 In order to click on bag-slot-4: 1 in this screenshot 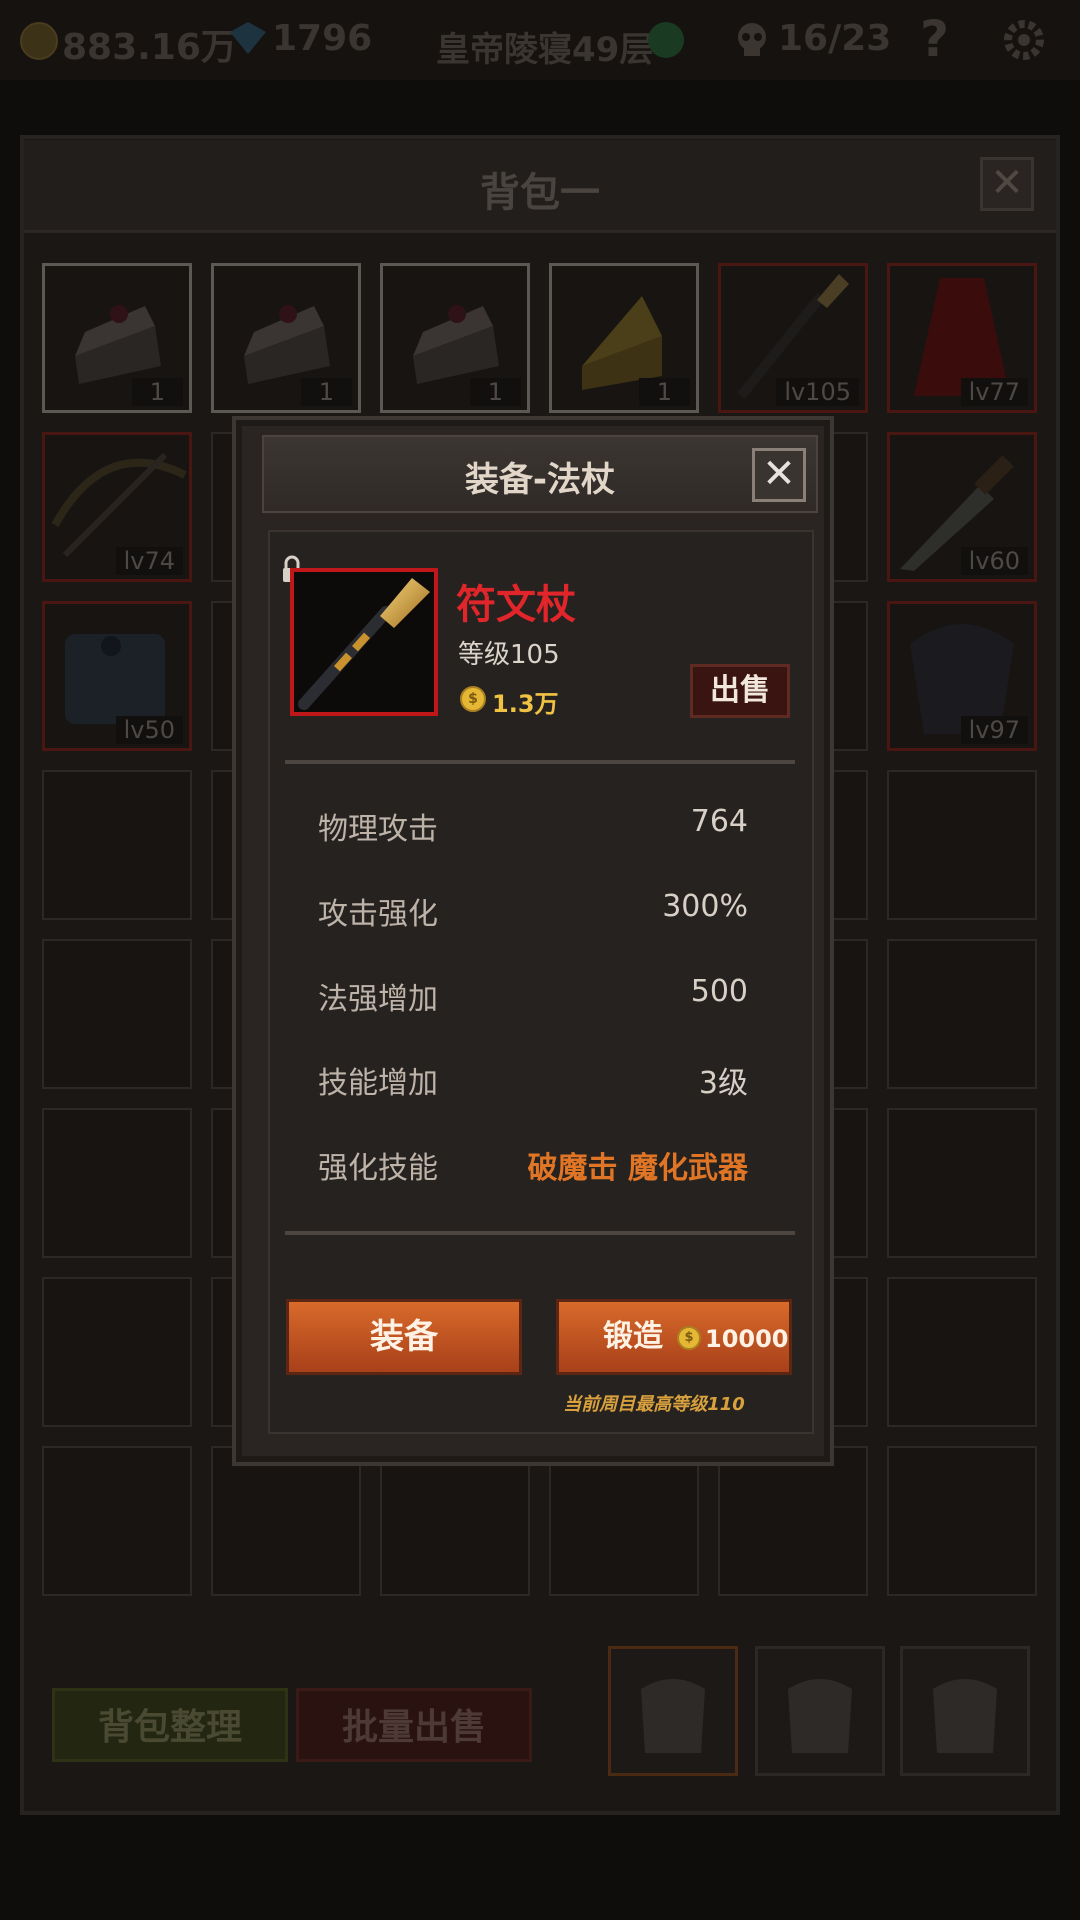, I will do `click(624, 338)`.